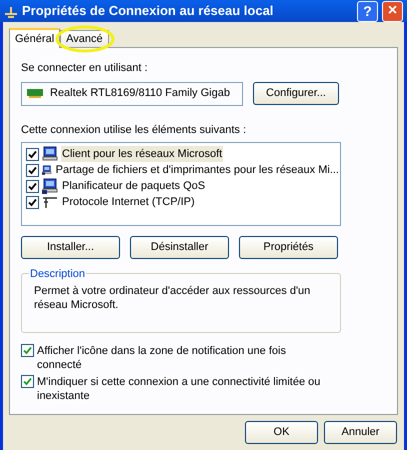 The width and height of the screenshot is (407, 450). Describe the element at coordinates (34, 38) in the screenshot. I see `tab: Général` at that location.